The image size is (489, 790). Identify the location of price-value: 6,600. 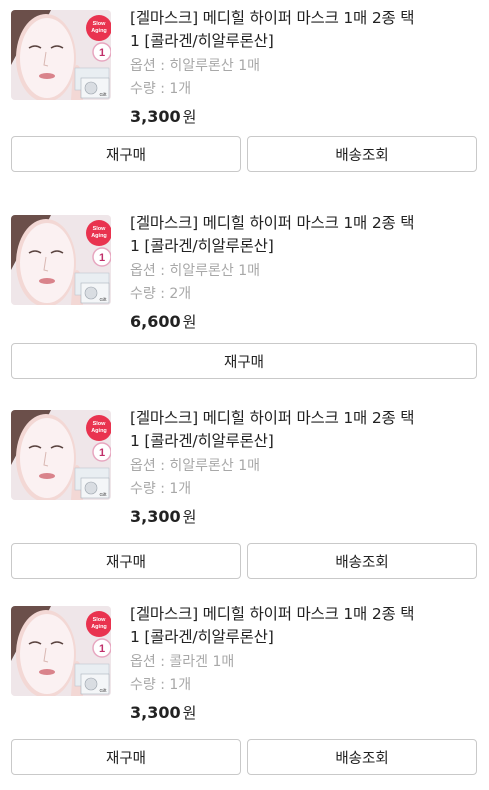
(155, 321).